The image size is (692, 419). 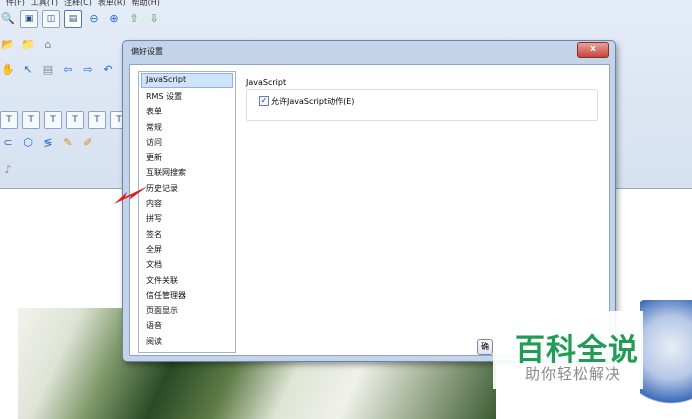 What do you see at coordinates (75, 120) in the screenshot?
I see `underline-icon: T` at bounding box center [75, 120].